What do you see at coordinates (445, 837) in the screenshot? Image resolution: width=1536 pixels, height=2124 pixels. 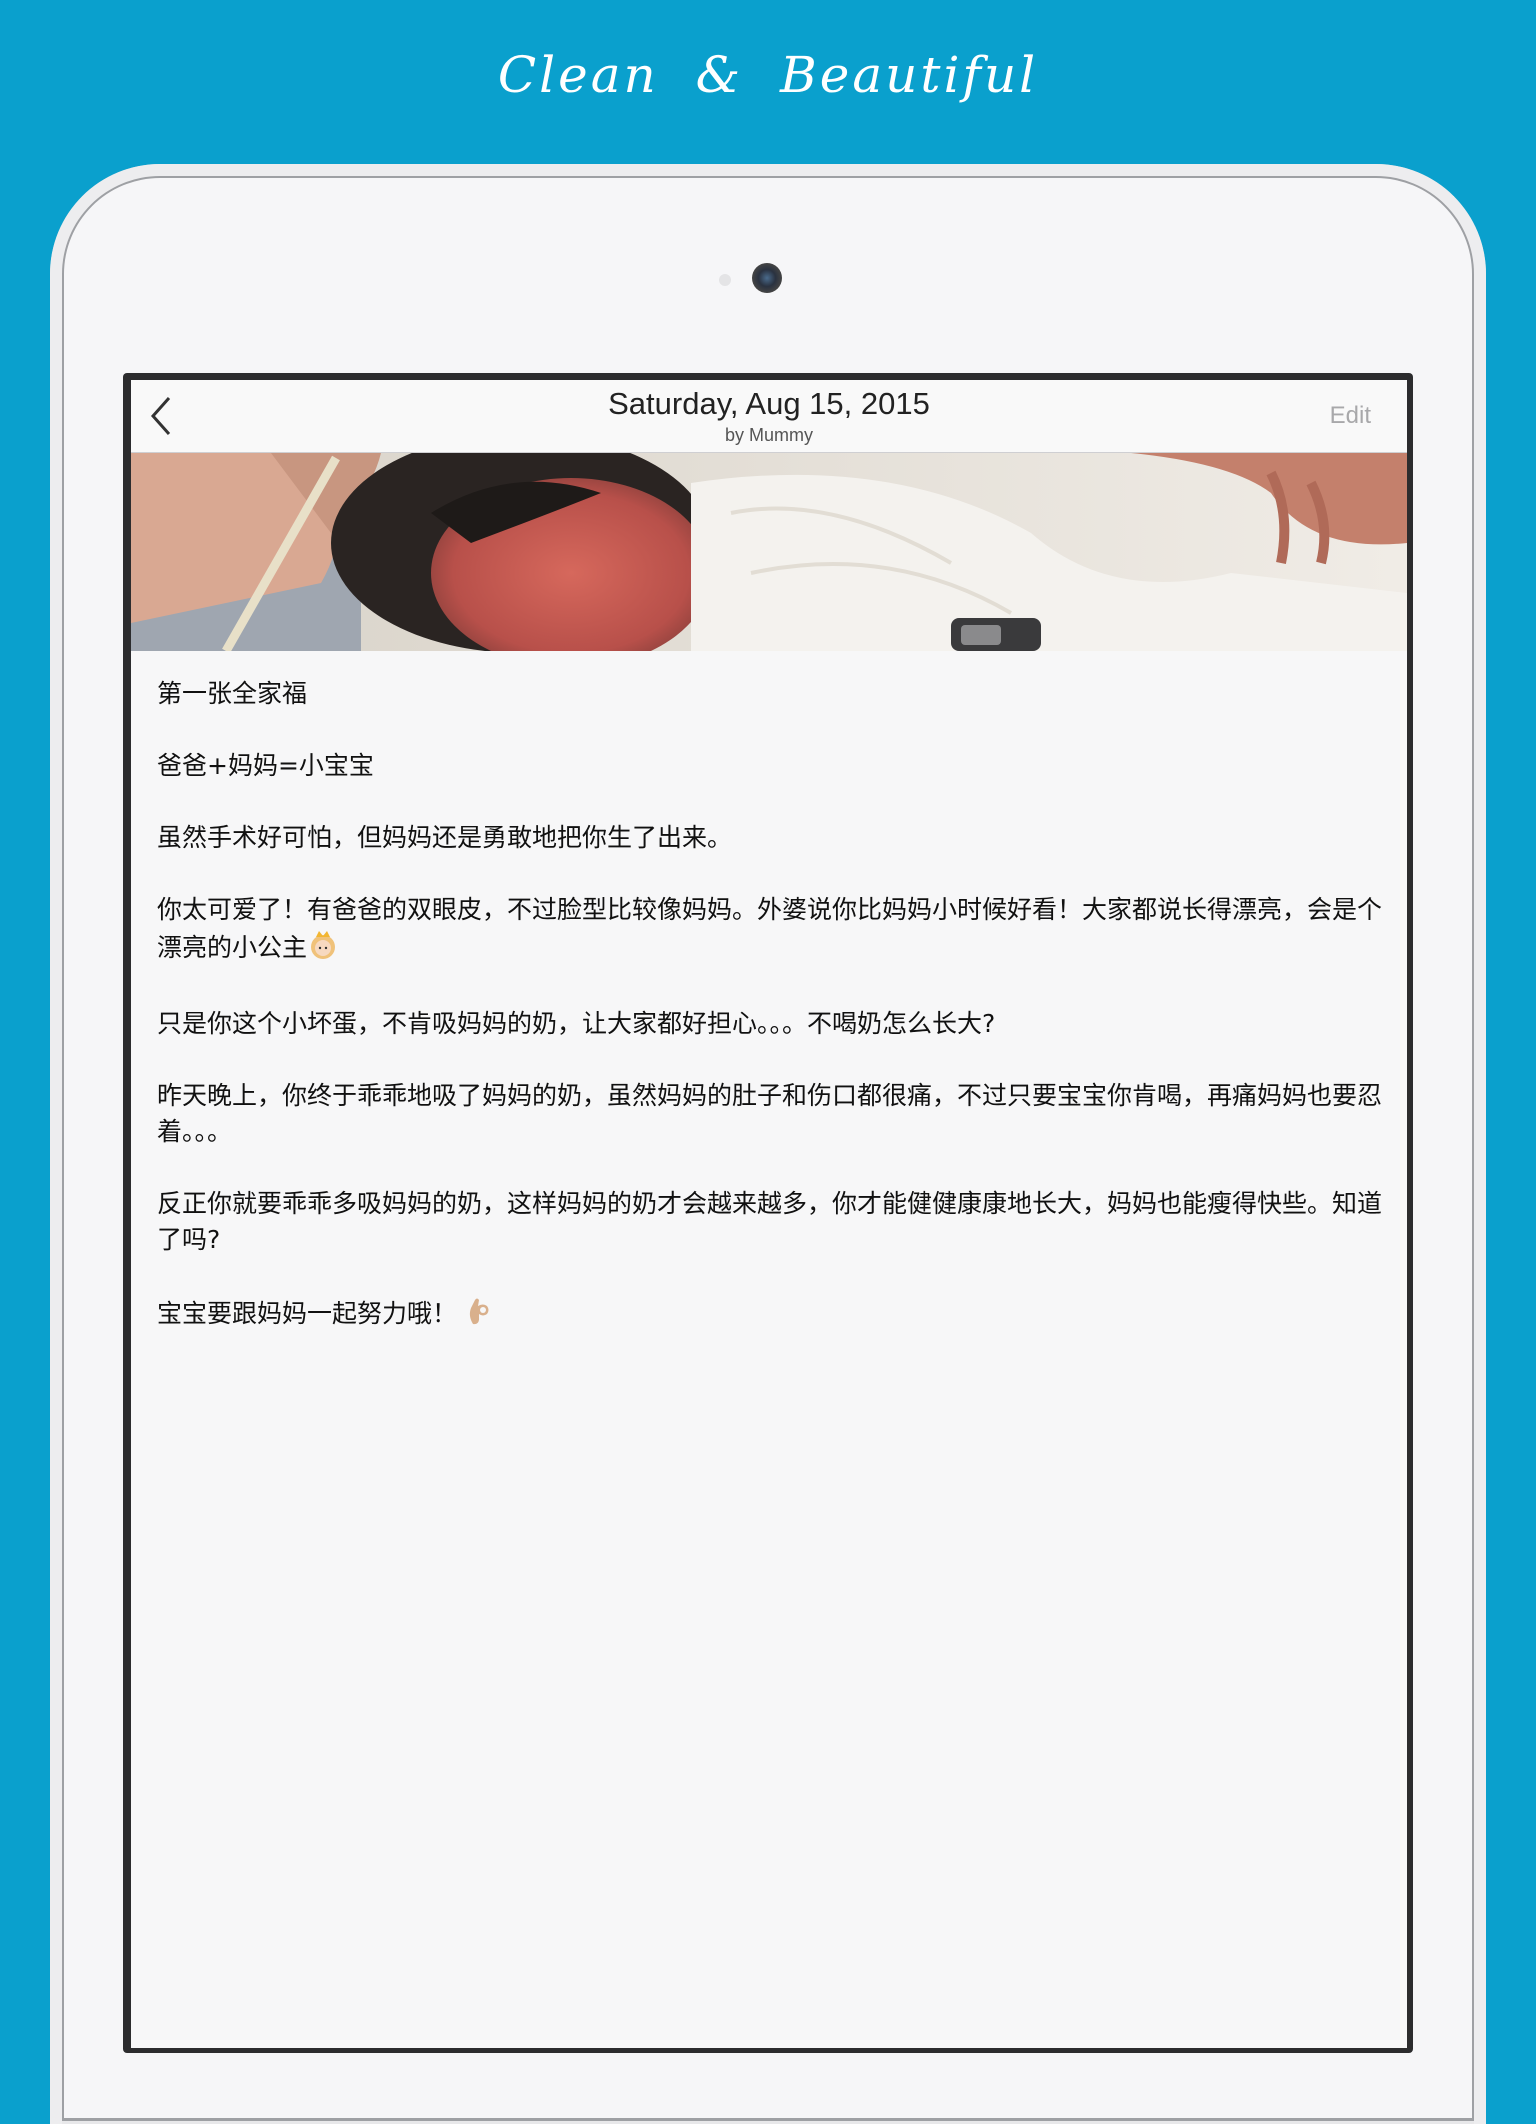 I see `entry-paragraph: 虽然手术好可怕，但妈妈还是勇敢地把你生了出来。` at bounding box center [445, 837].